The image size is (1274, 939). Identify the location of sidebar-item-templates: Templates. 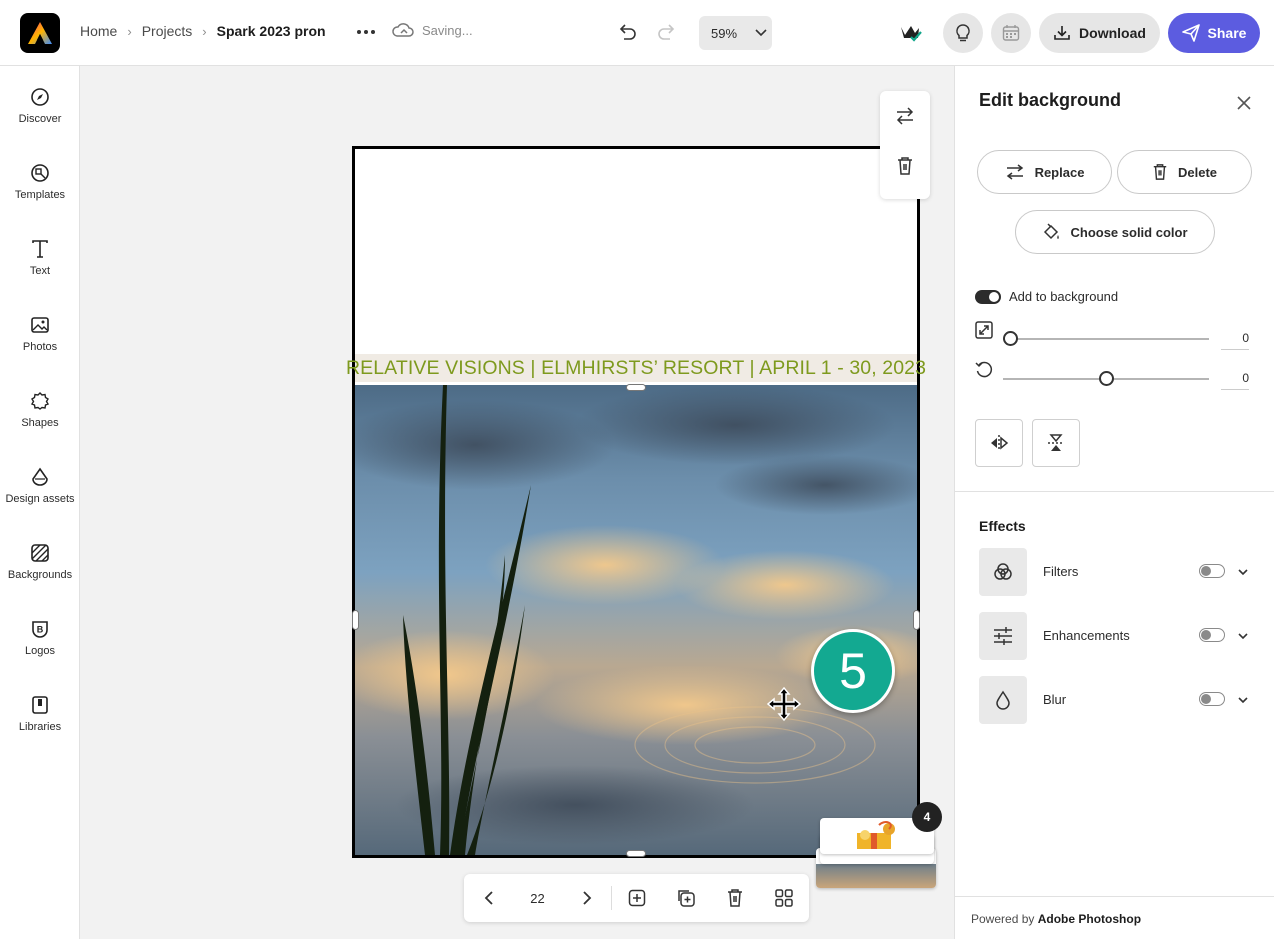
(40, 193).